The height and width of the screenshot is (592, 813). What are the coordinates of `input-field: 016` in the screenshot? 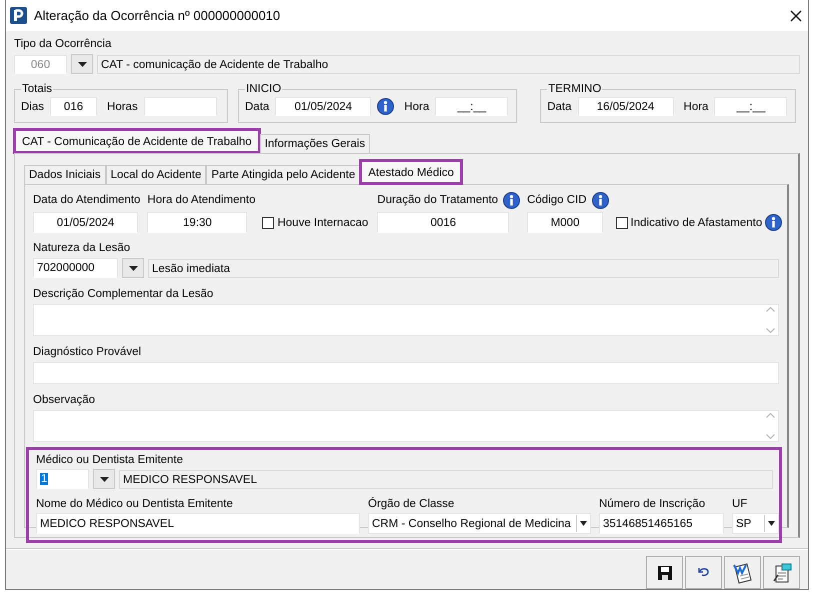 It's located at (74, 106).